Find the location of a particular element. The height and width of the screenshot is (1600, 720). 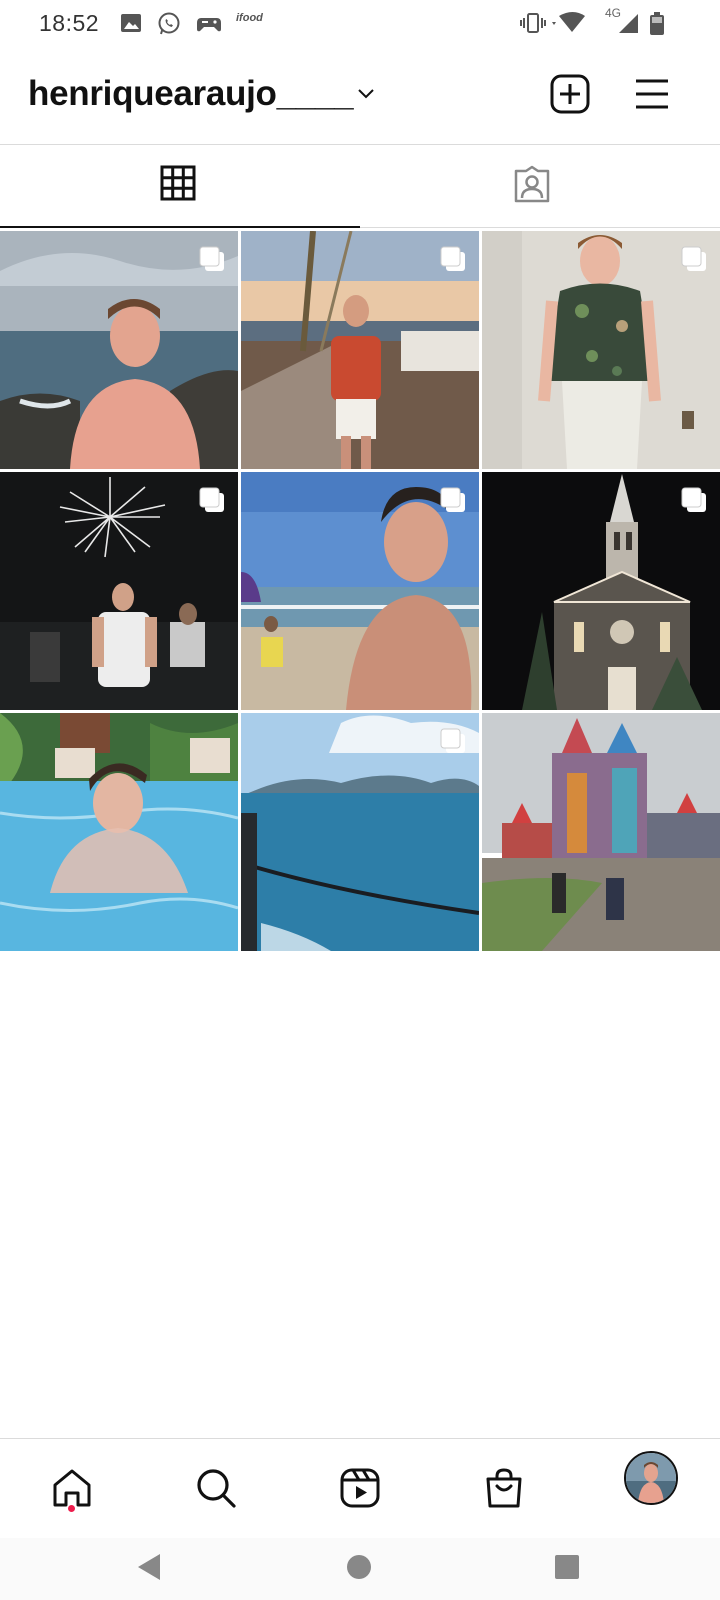

active-tab-indicator is located at coordinates (180, 227).